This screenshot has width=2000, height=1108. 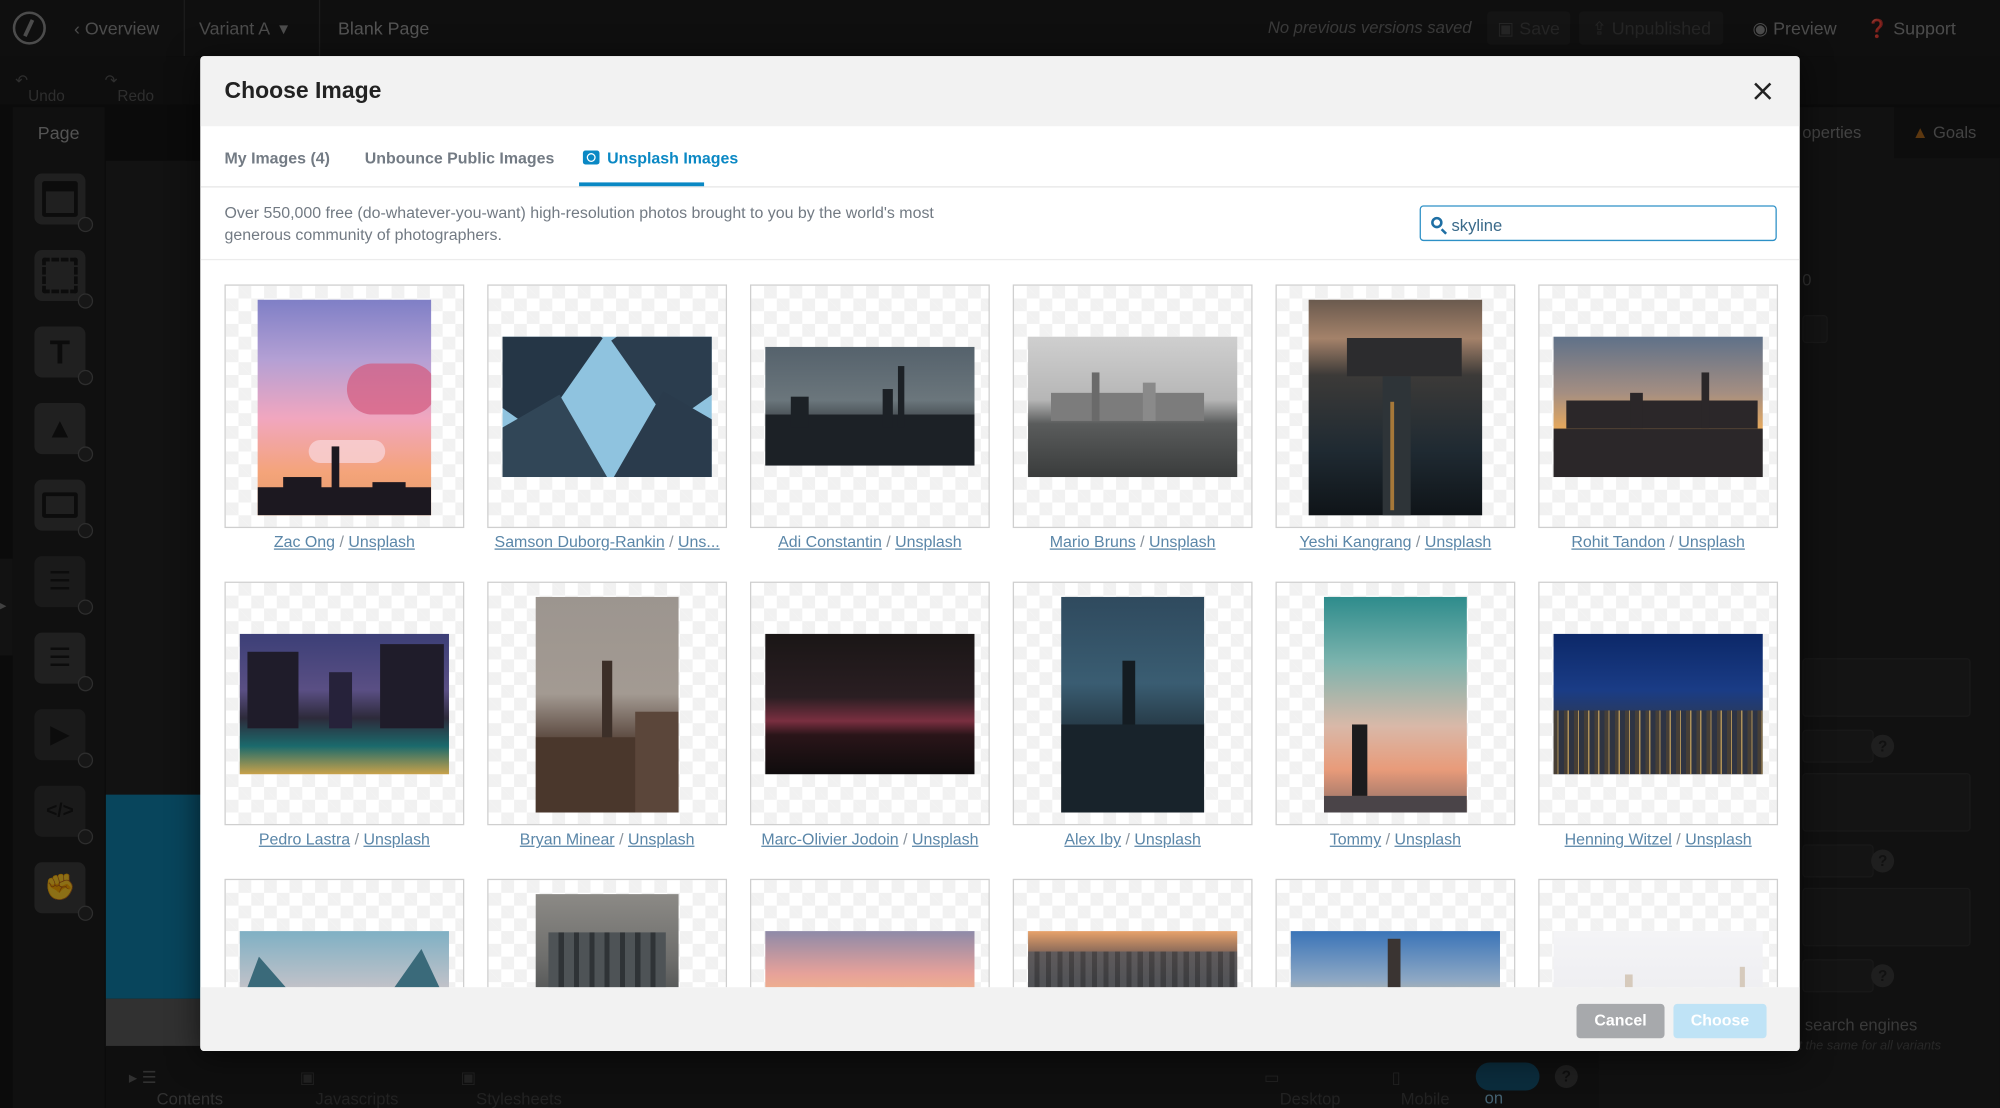 What do you see at coordinates (1437, 222) in the screenshot?
I see `search-icon` at bounding box center [1437, 222].